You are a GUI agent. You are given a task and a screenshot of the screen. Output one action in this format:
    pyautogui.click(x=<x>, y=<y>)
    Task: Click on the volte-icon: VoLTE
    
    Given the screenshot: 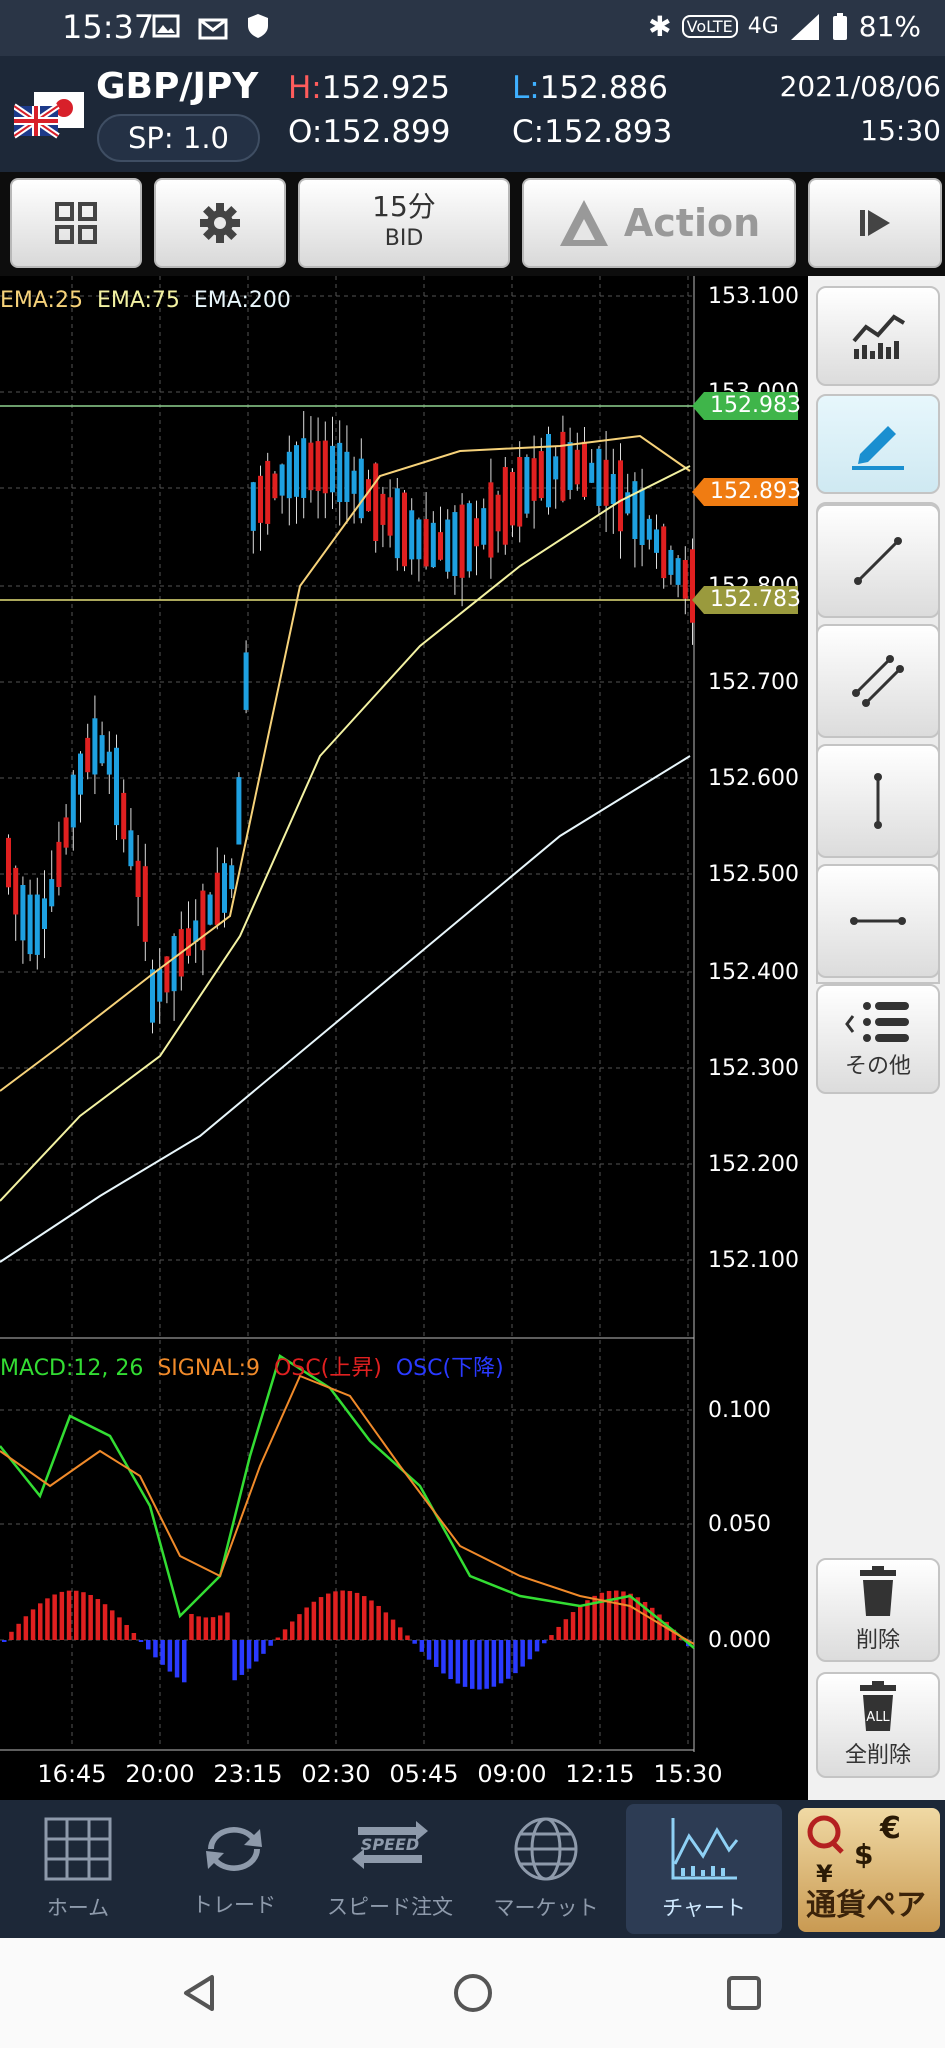 What is the action you would take?
    pyautogui.click(x=709, y=26)
    